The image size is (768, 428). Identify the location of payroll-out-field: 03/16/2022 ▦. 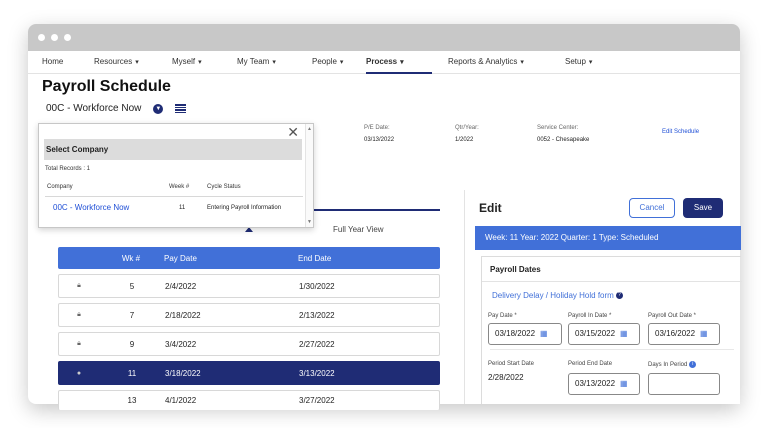
(684, 334).